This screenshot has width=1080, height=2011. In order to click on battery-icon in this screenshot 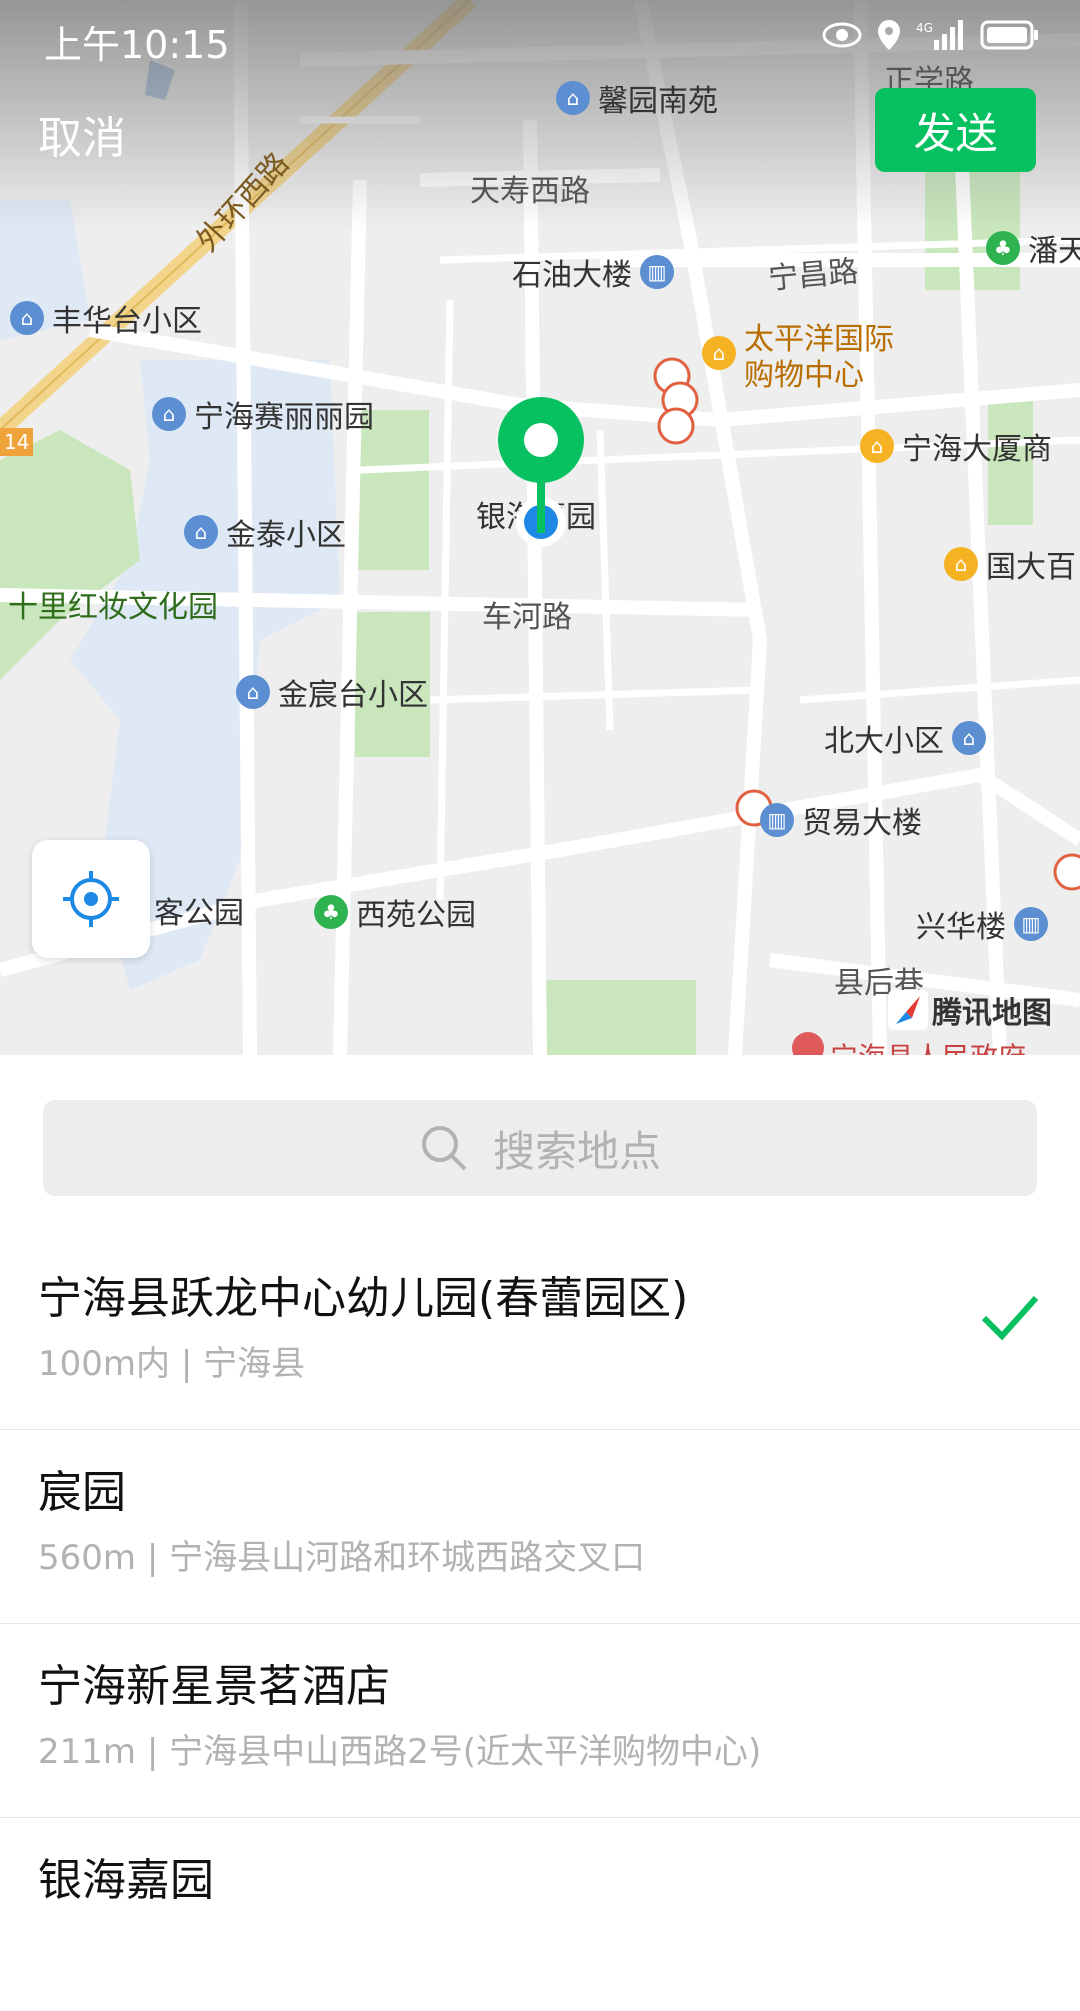, I will do `click(1009, 35)`.